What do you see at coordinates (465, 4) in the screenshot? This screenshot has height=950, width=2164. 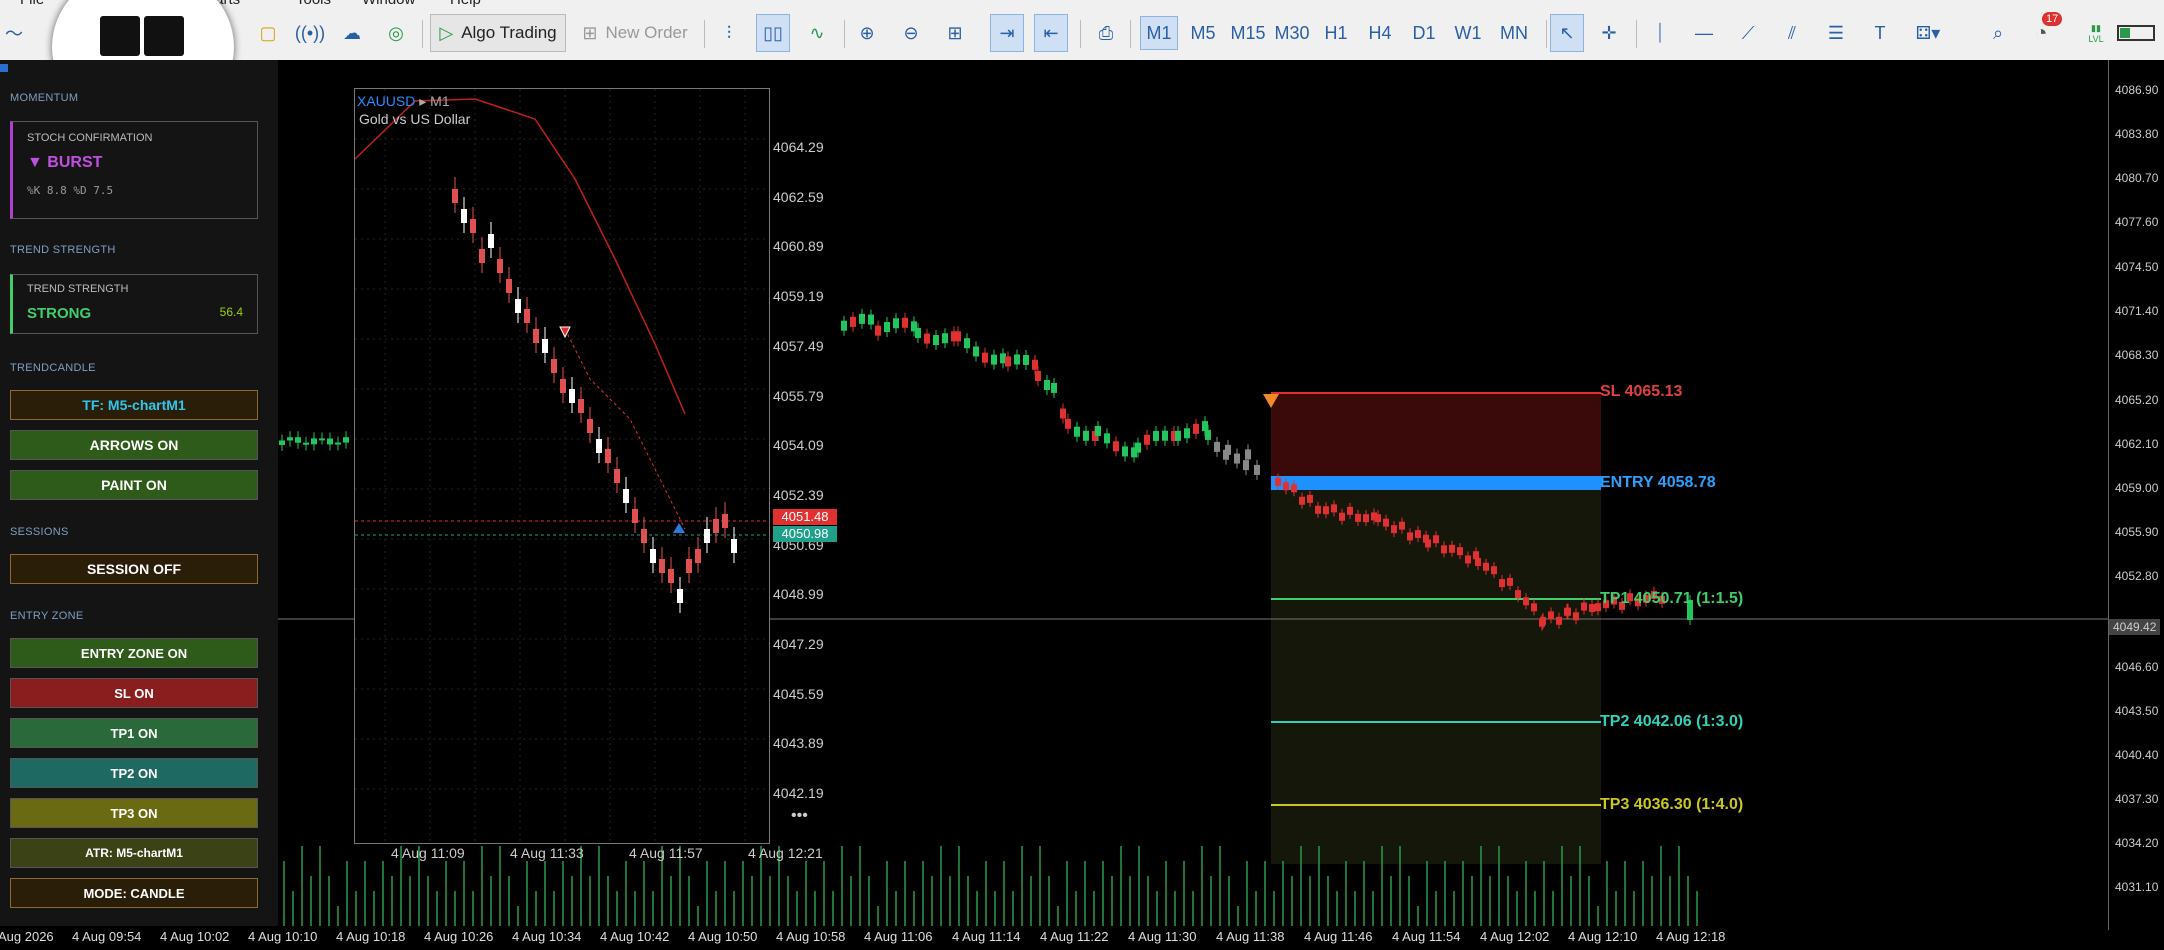 I see `menu-help: Help` at bounding box center [465, 4].